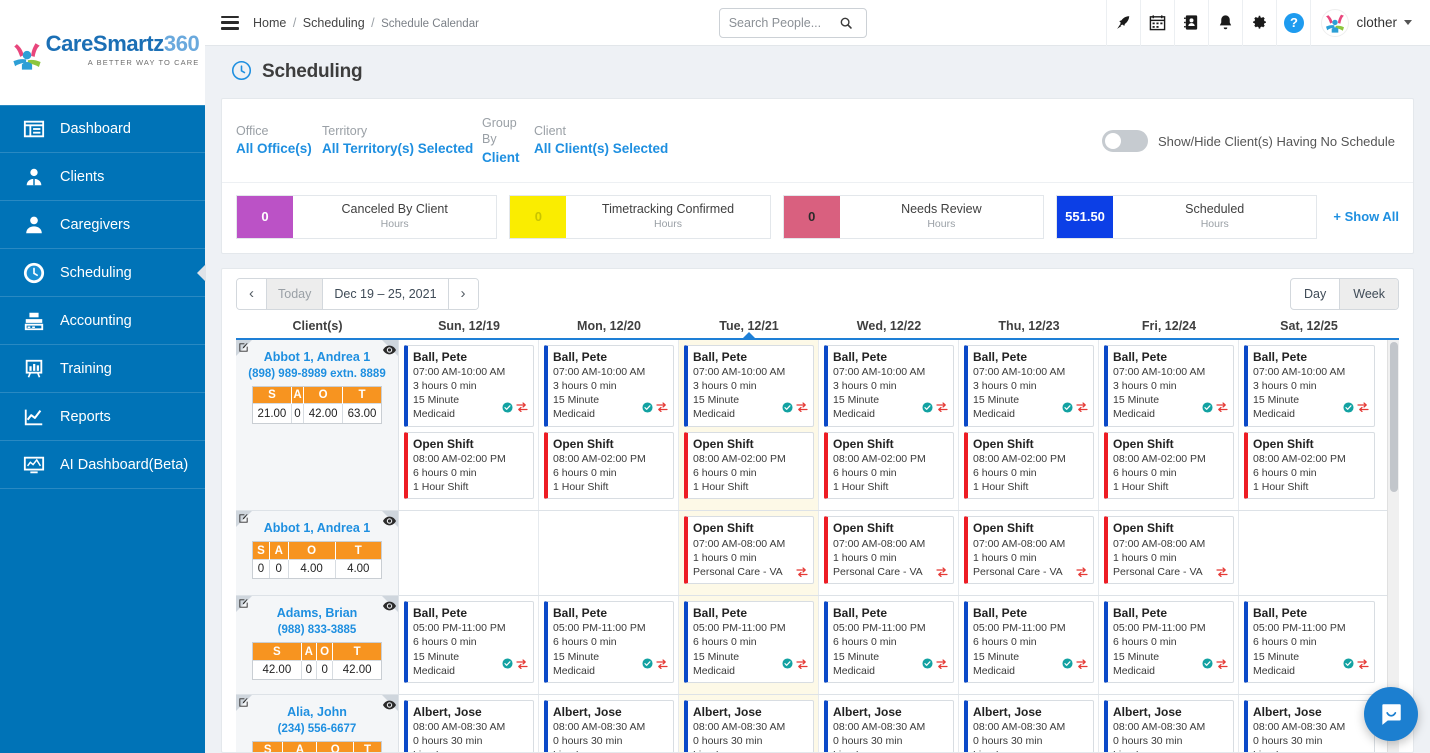  What do you see at coordinates (1364, 216) in the screenshot?
I see `show-all-link: + Show All` at bounding box center [1364, 216].